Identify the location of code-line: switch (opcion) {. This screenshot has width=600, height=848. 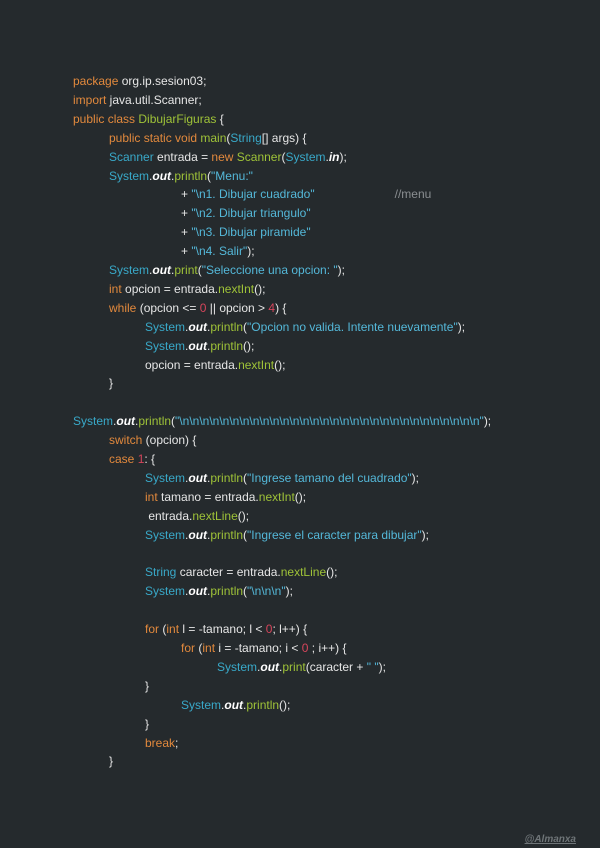
(152, 440).